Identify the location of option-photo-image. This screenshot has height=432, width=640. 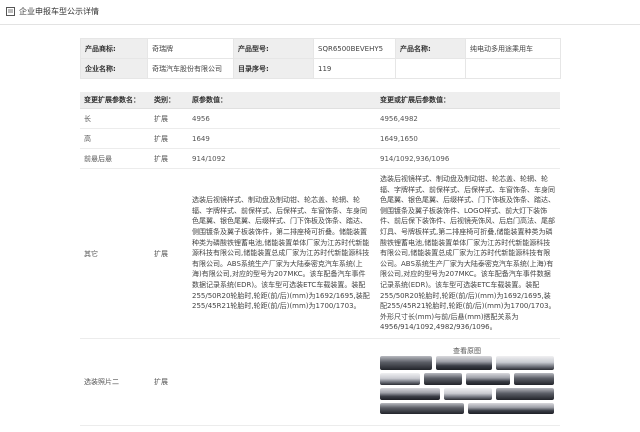
(467, 385).